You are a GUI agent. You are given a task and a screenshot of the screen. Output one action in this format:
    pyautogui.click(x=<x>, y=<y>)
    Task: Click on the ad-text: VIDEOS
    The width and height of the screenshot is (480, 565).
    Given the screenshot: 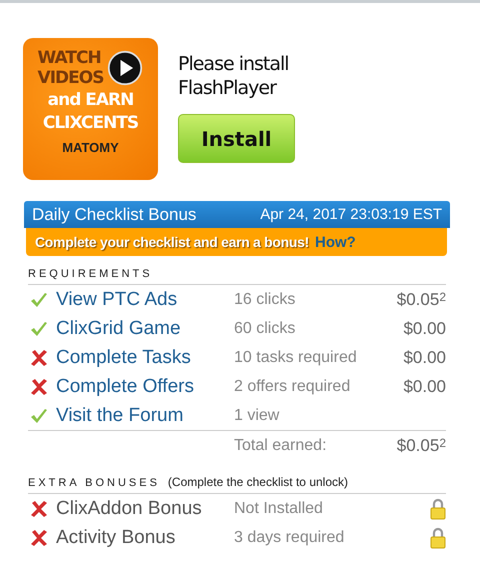 What is the action you would take?
    pyautogui.click(x=71, y=78)
    